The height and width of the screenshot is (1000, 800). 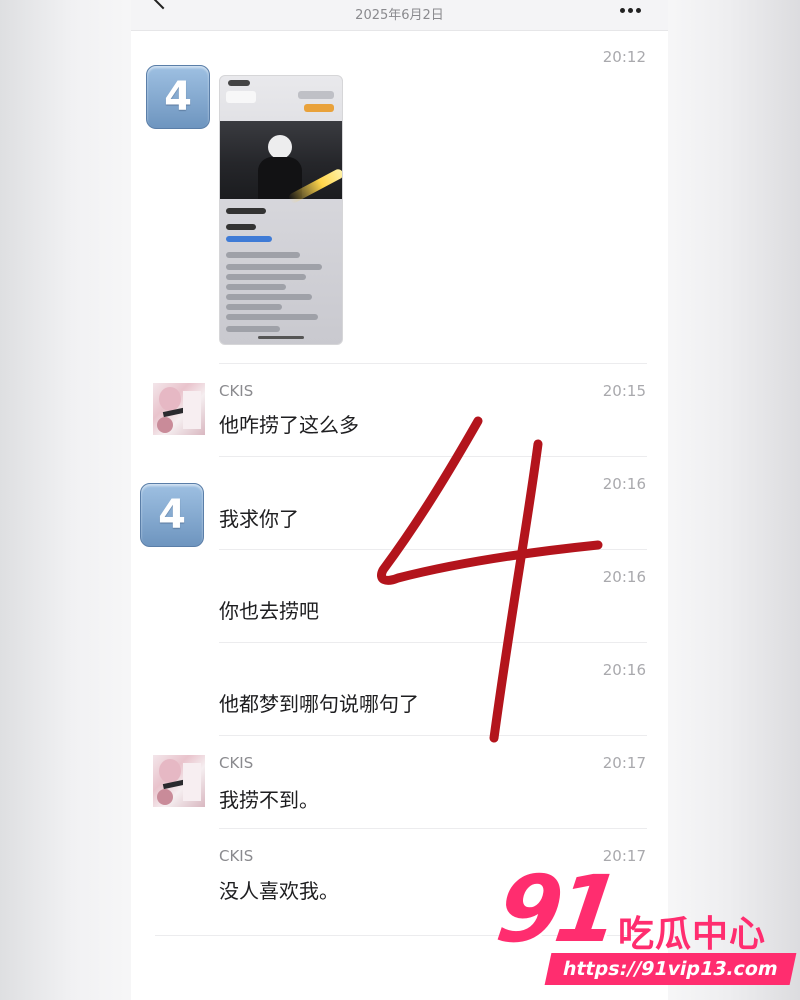 I want to click on more-options-icon, so click(x=632, y=6).